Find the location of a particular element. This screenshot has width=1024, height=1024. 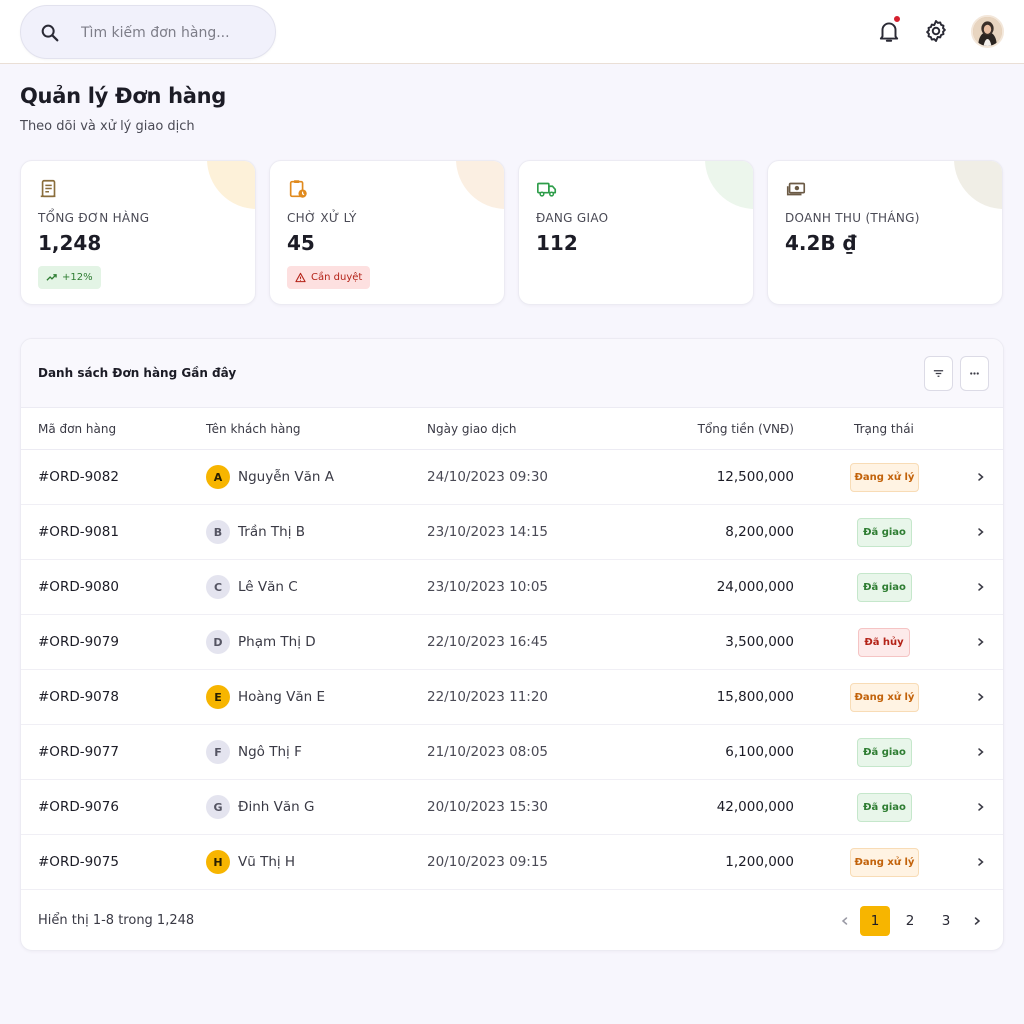

order-date: 24/10/2023 09:30 is located at coordinates (488, 477).